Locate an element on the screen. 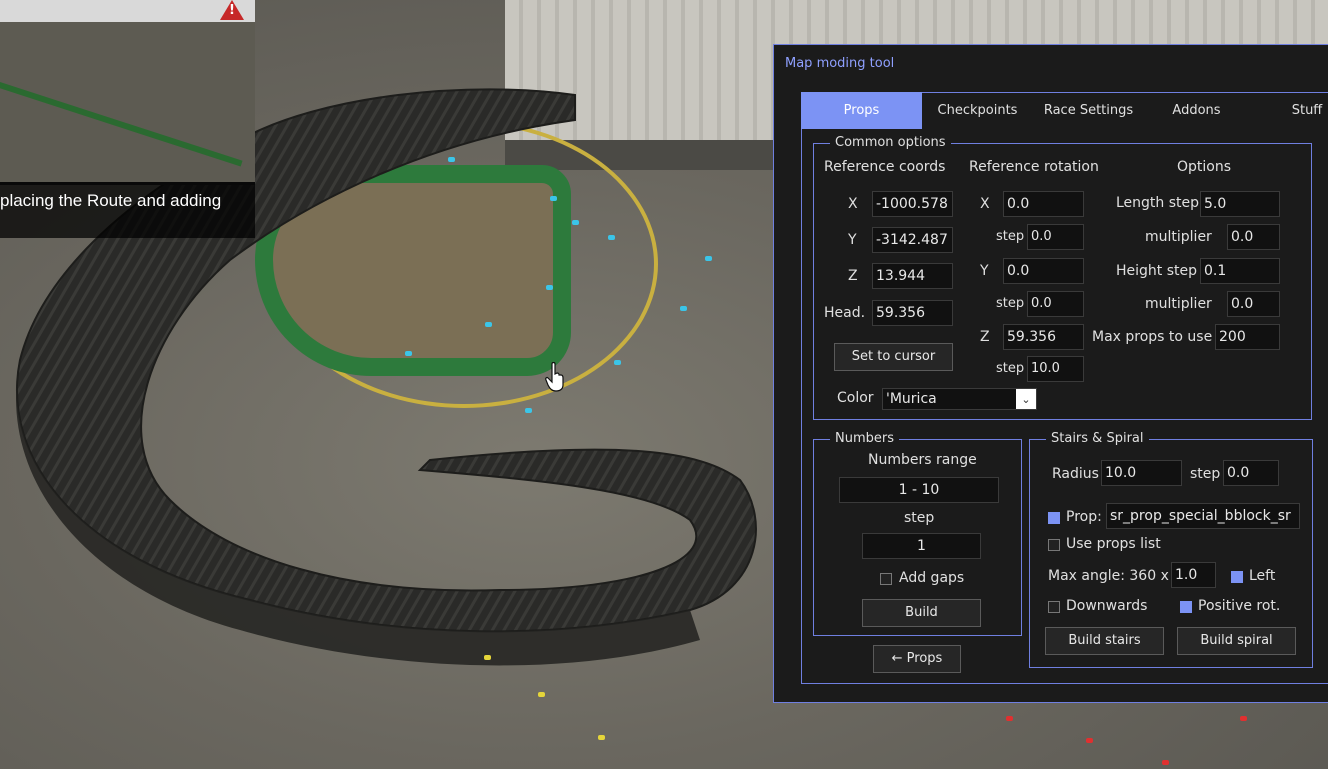 The width and height of the screenshot is (1328, 769). ref-coords-label: Reference coords is located at coordinates (885, 167).